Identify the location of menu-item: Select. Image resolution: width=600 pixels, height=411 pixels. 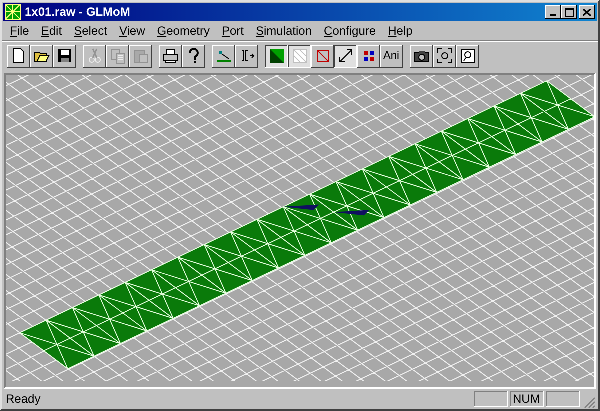
(91, 31).